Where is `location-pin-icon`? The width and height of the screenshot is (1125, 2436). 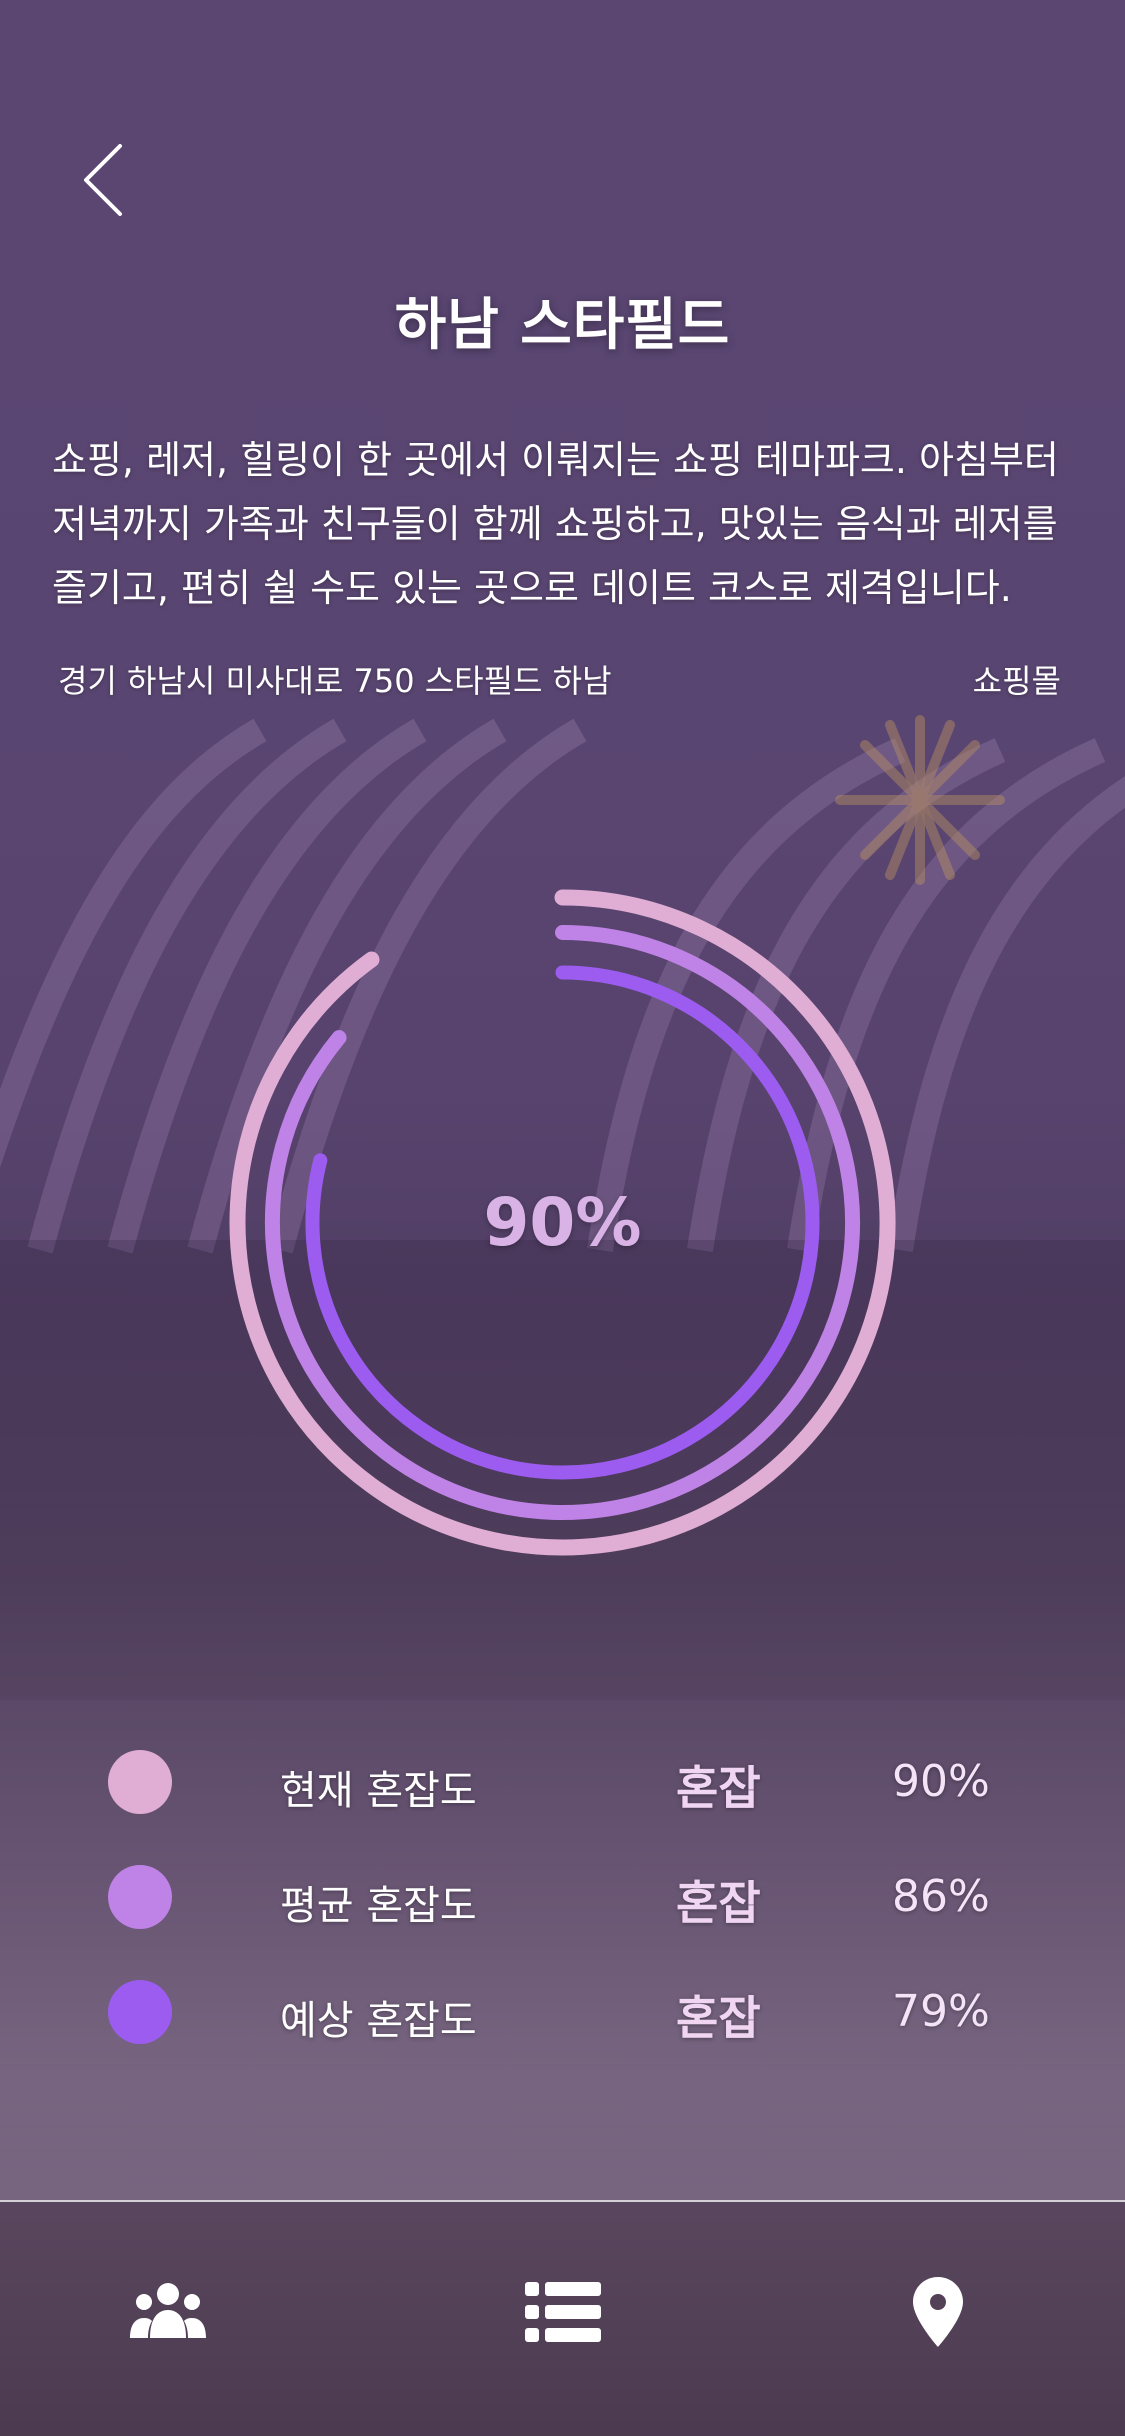 location-pin-icon is located at coordinates (938, 2312).